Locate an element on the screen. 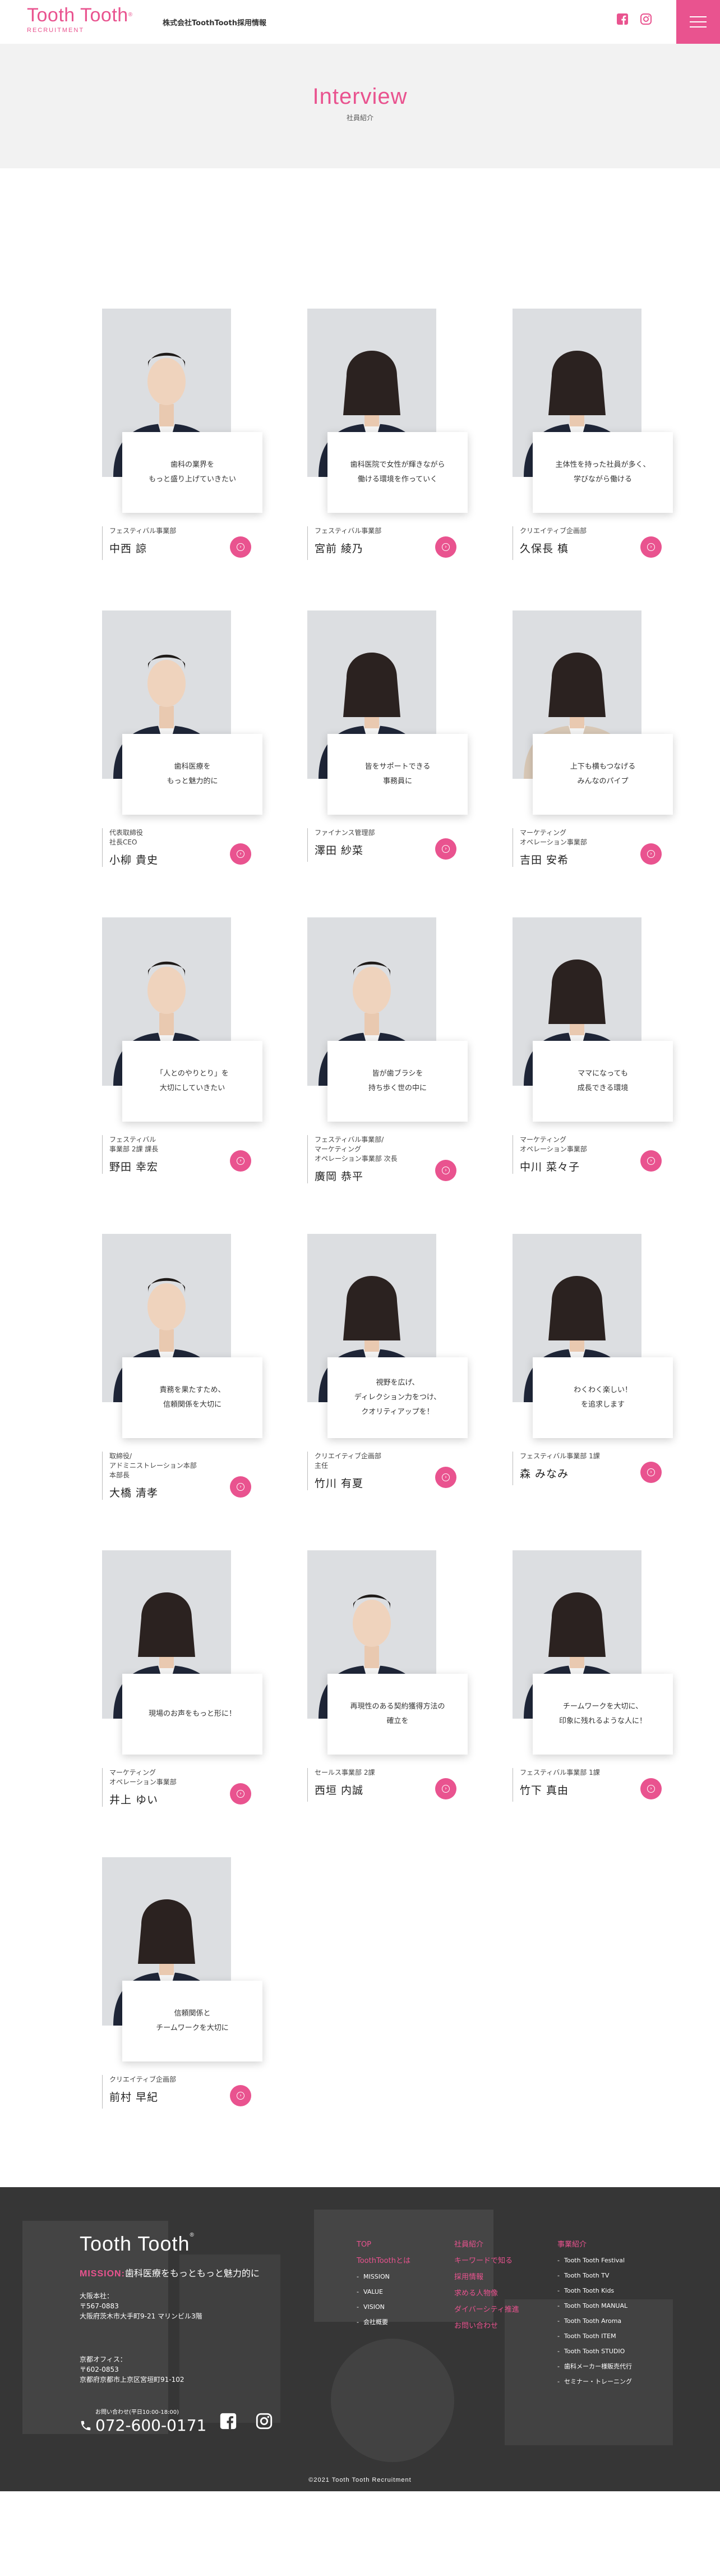 The width and height of the screenshot is (720, 2576). footer-nav-link: MISSION is located at coordinates (383, 2276).